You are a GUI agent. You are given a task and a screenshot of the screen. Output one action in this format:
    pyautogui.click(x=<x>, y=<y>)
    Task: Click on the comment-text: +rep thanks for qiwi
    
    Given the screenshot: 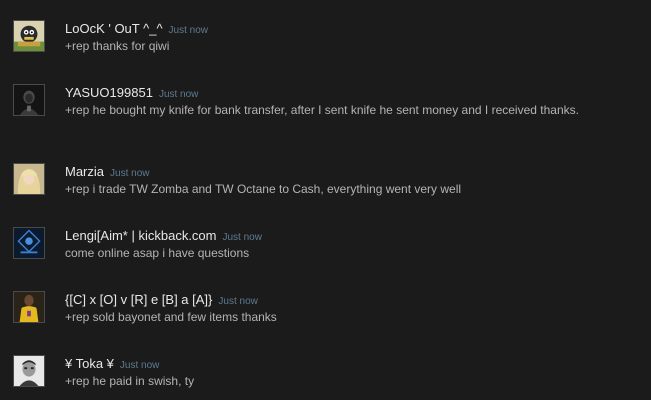 What is the action you would take?
    pyautogui.click(x=117, y=46)
    